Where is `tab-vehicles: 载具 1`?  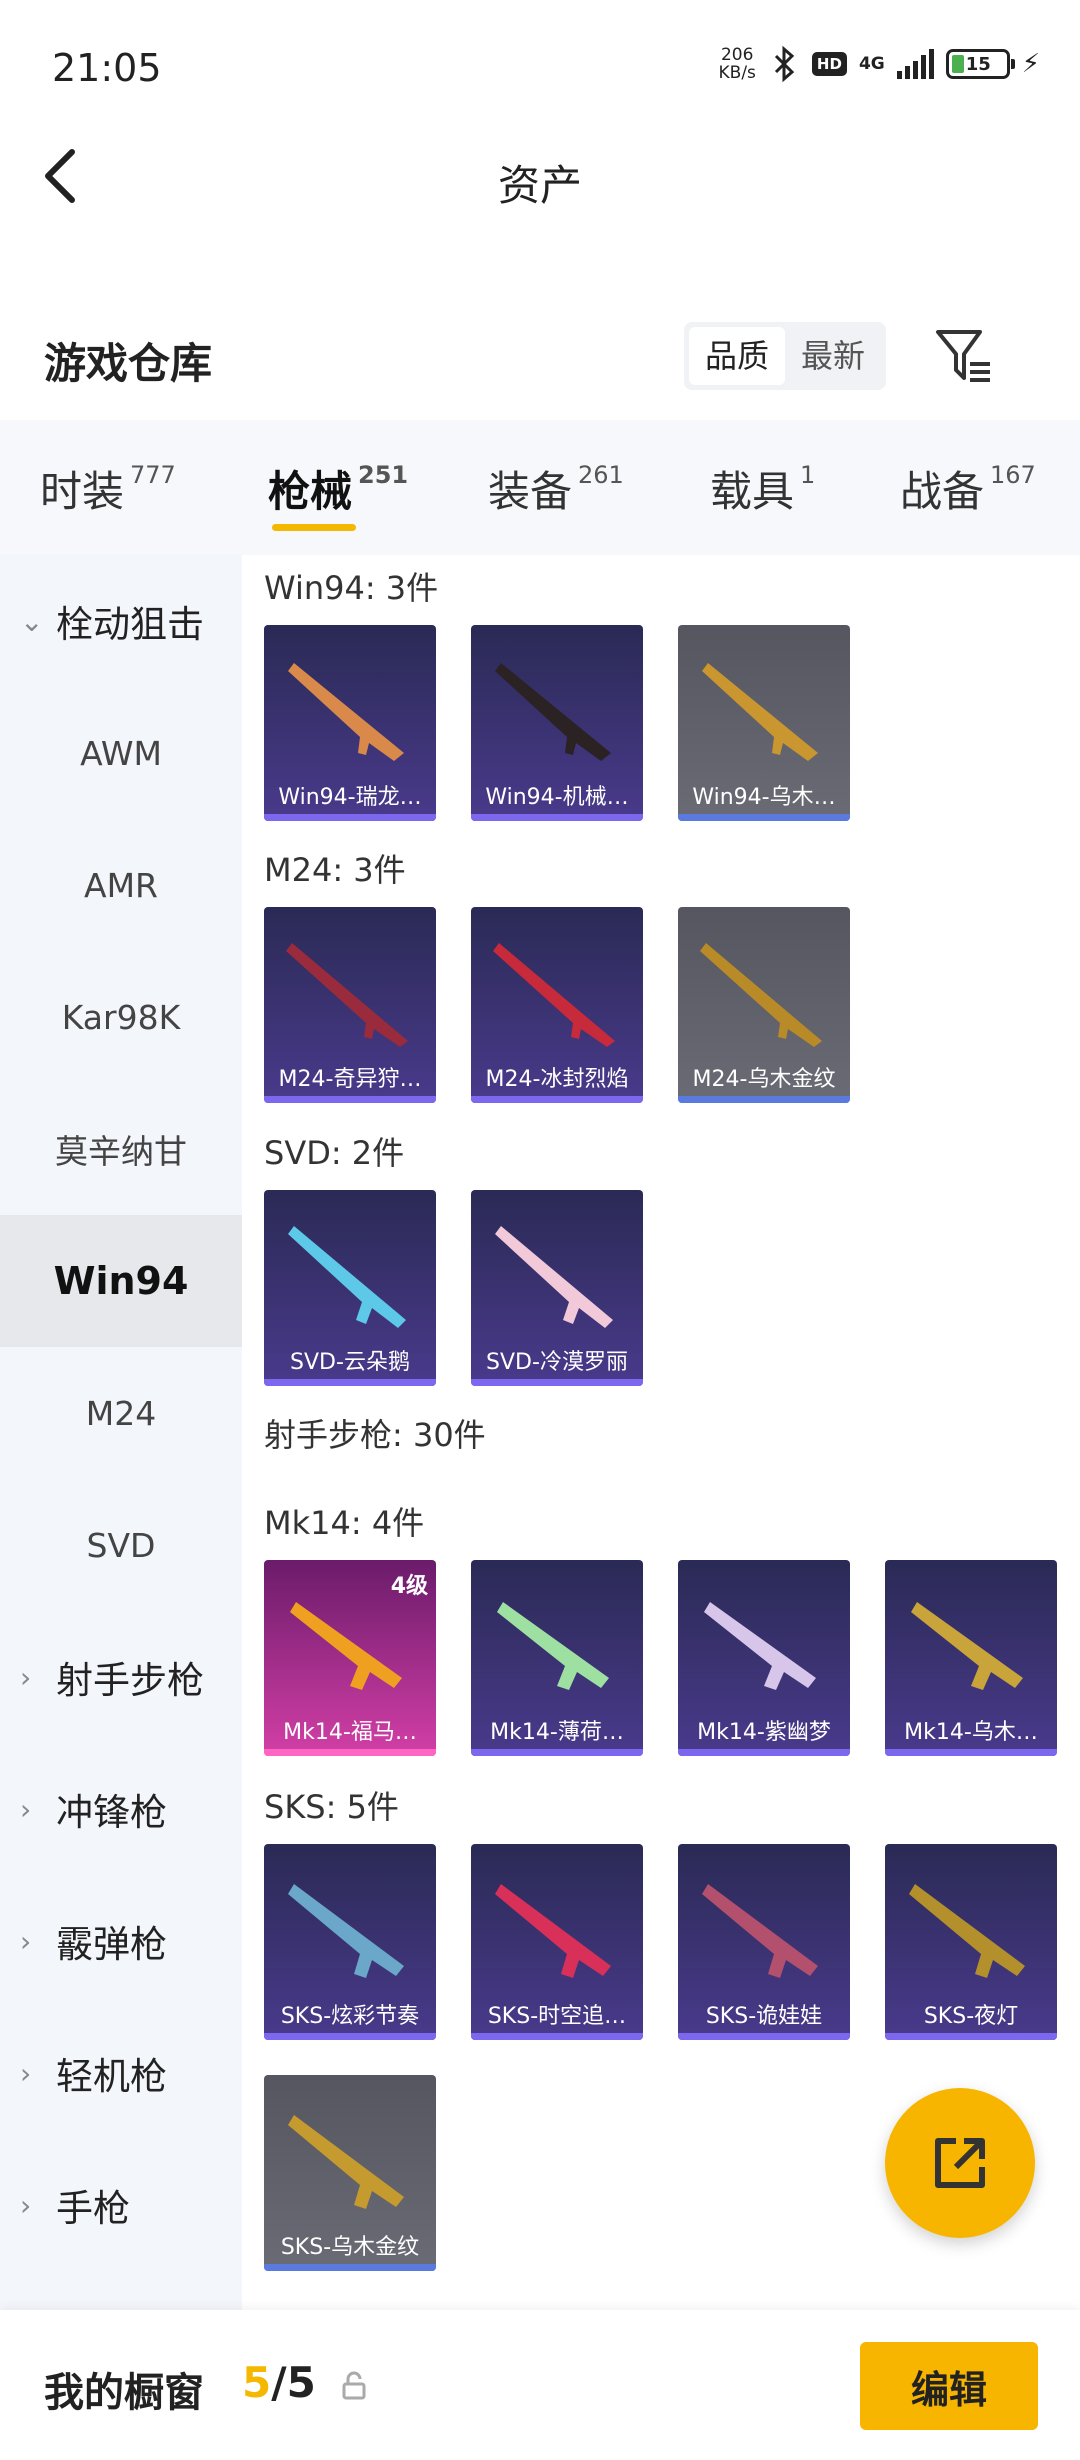
tab-vehicles: 载具 1 is located at coordinates (762, 488).